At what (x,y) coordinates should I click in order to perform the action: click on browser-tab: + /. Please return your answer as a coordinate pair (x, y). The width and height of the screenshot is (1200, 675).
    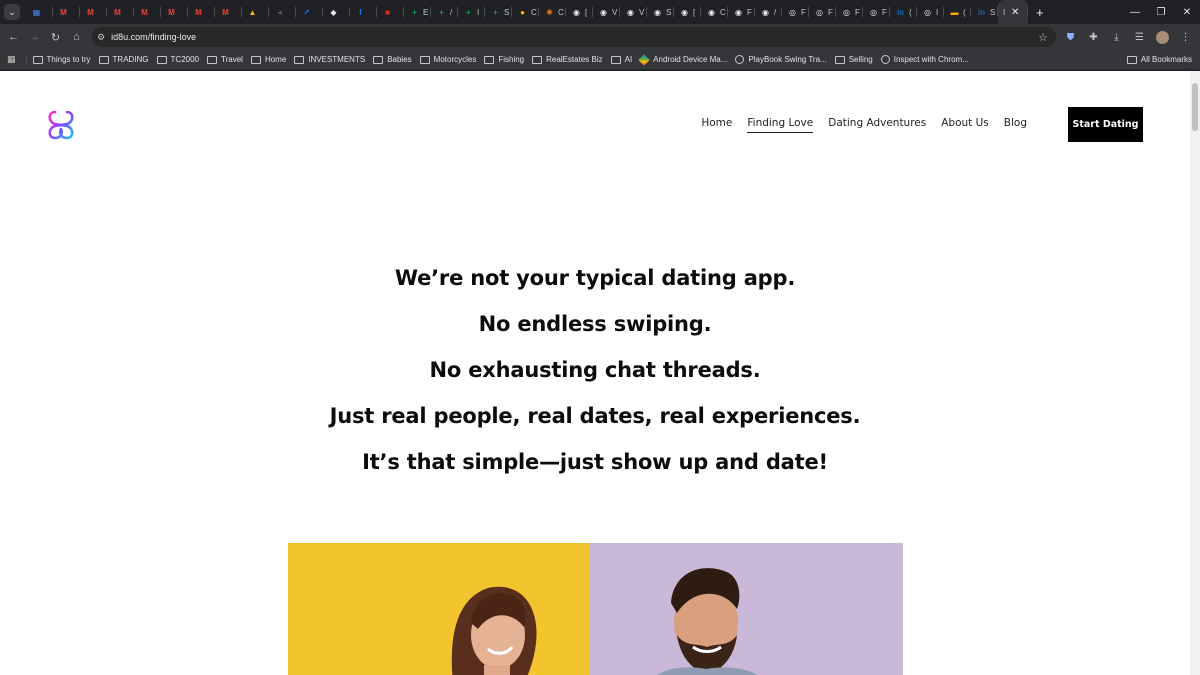
    Looking at the image, I should click on (444, 12).